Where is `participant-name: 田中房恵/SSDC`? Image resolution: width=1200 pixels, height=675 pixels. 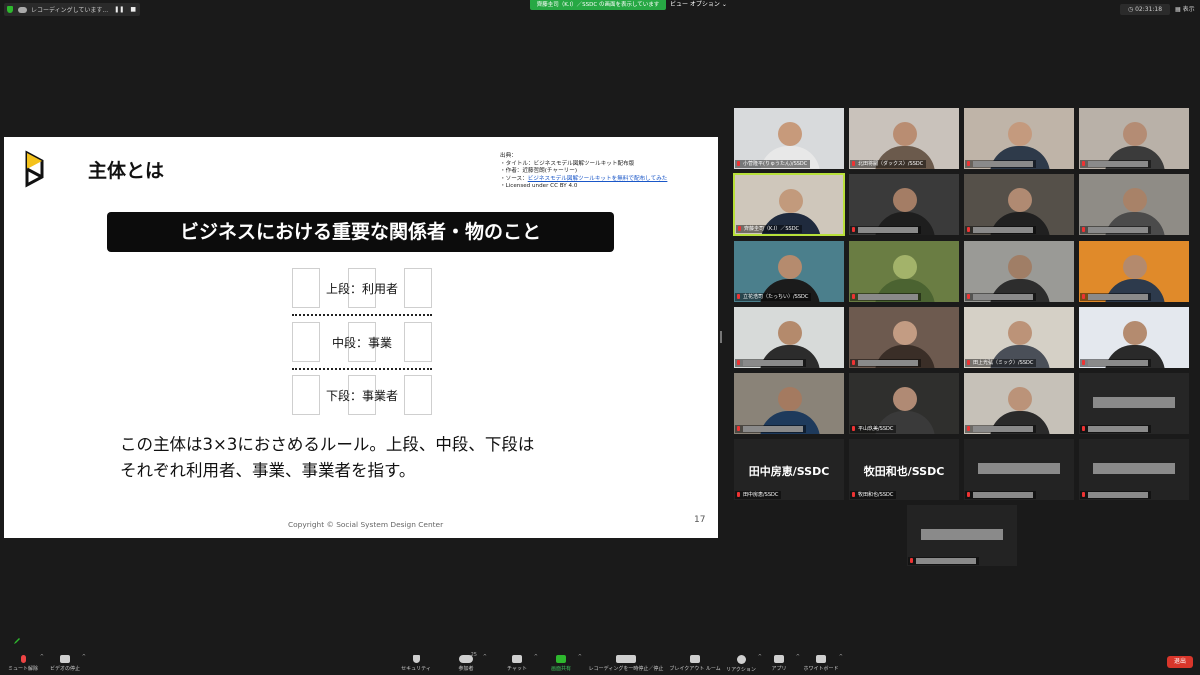
participant-name: 田中房恵/SSDC is located at coordinates (761, 495).